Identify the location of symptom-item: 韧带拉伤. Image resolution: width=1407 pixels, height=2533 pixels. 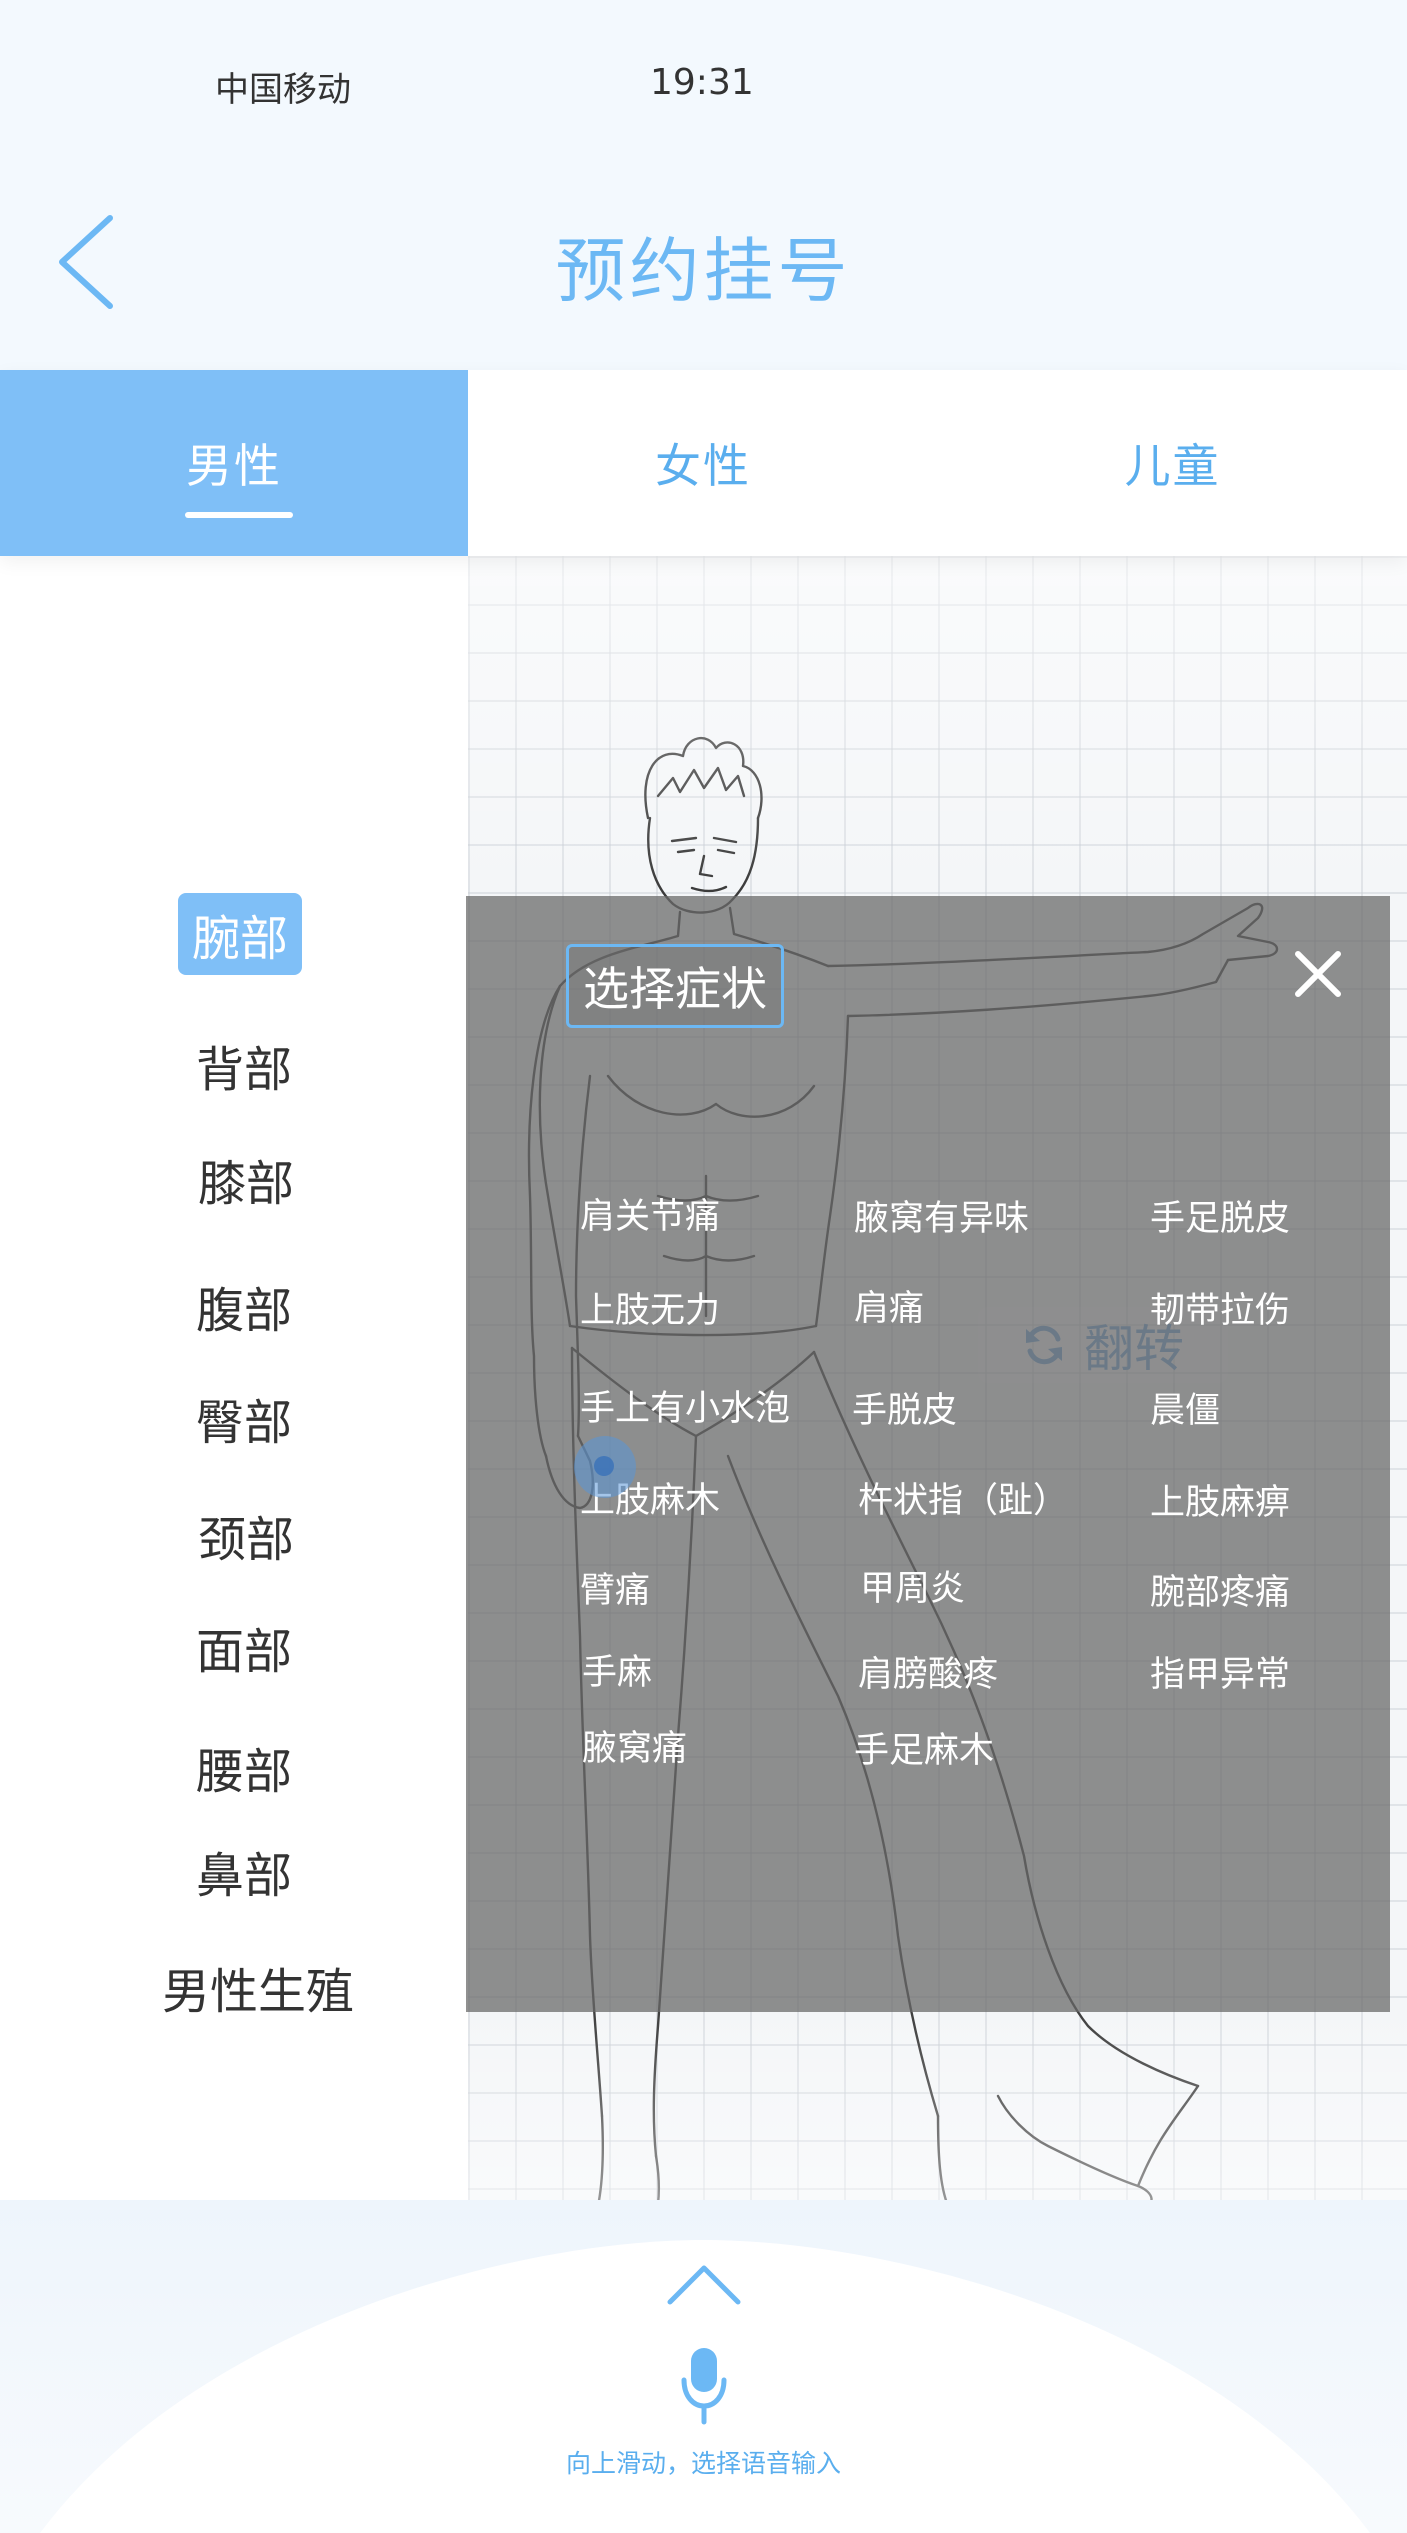
(1220, 1307).